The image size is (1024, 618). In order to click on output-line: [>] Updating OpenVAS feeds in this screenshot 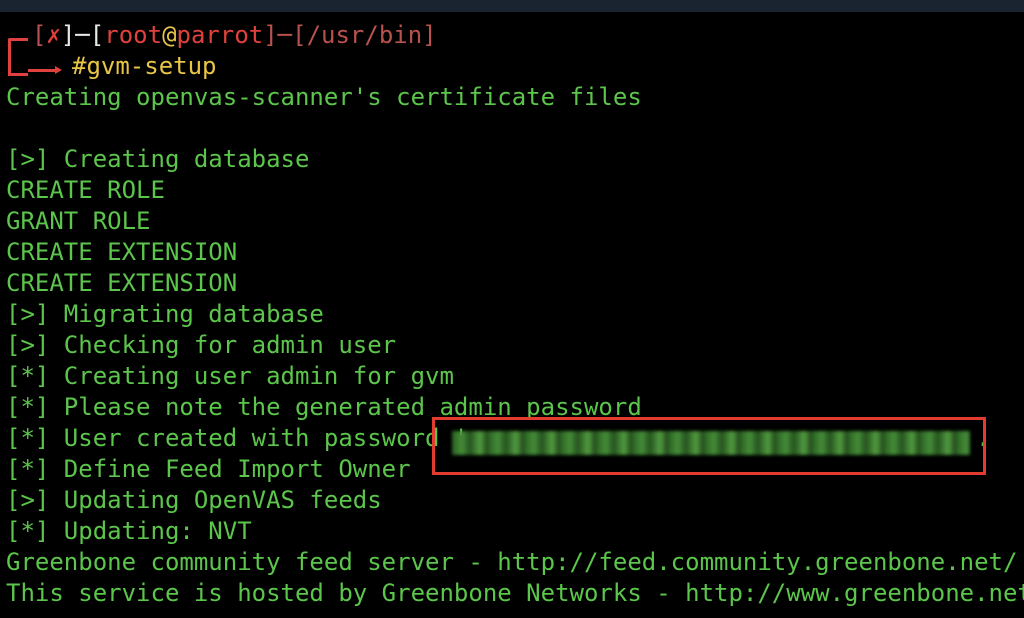, I will do `click(194, 500)`.